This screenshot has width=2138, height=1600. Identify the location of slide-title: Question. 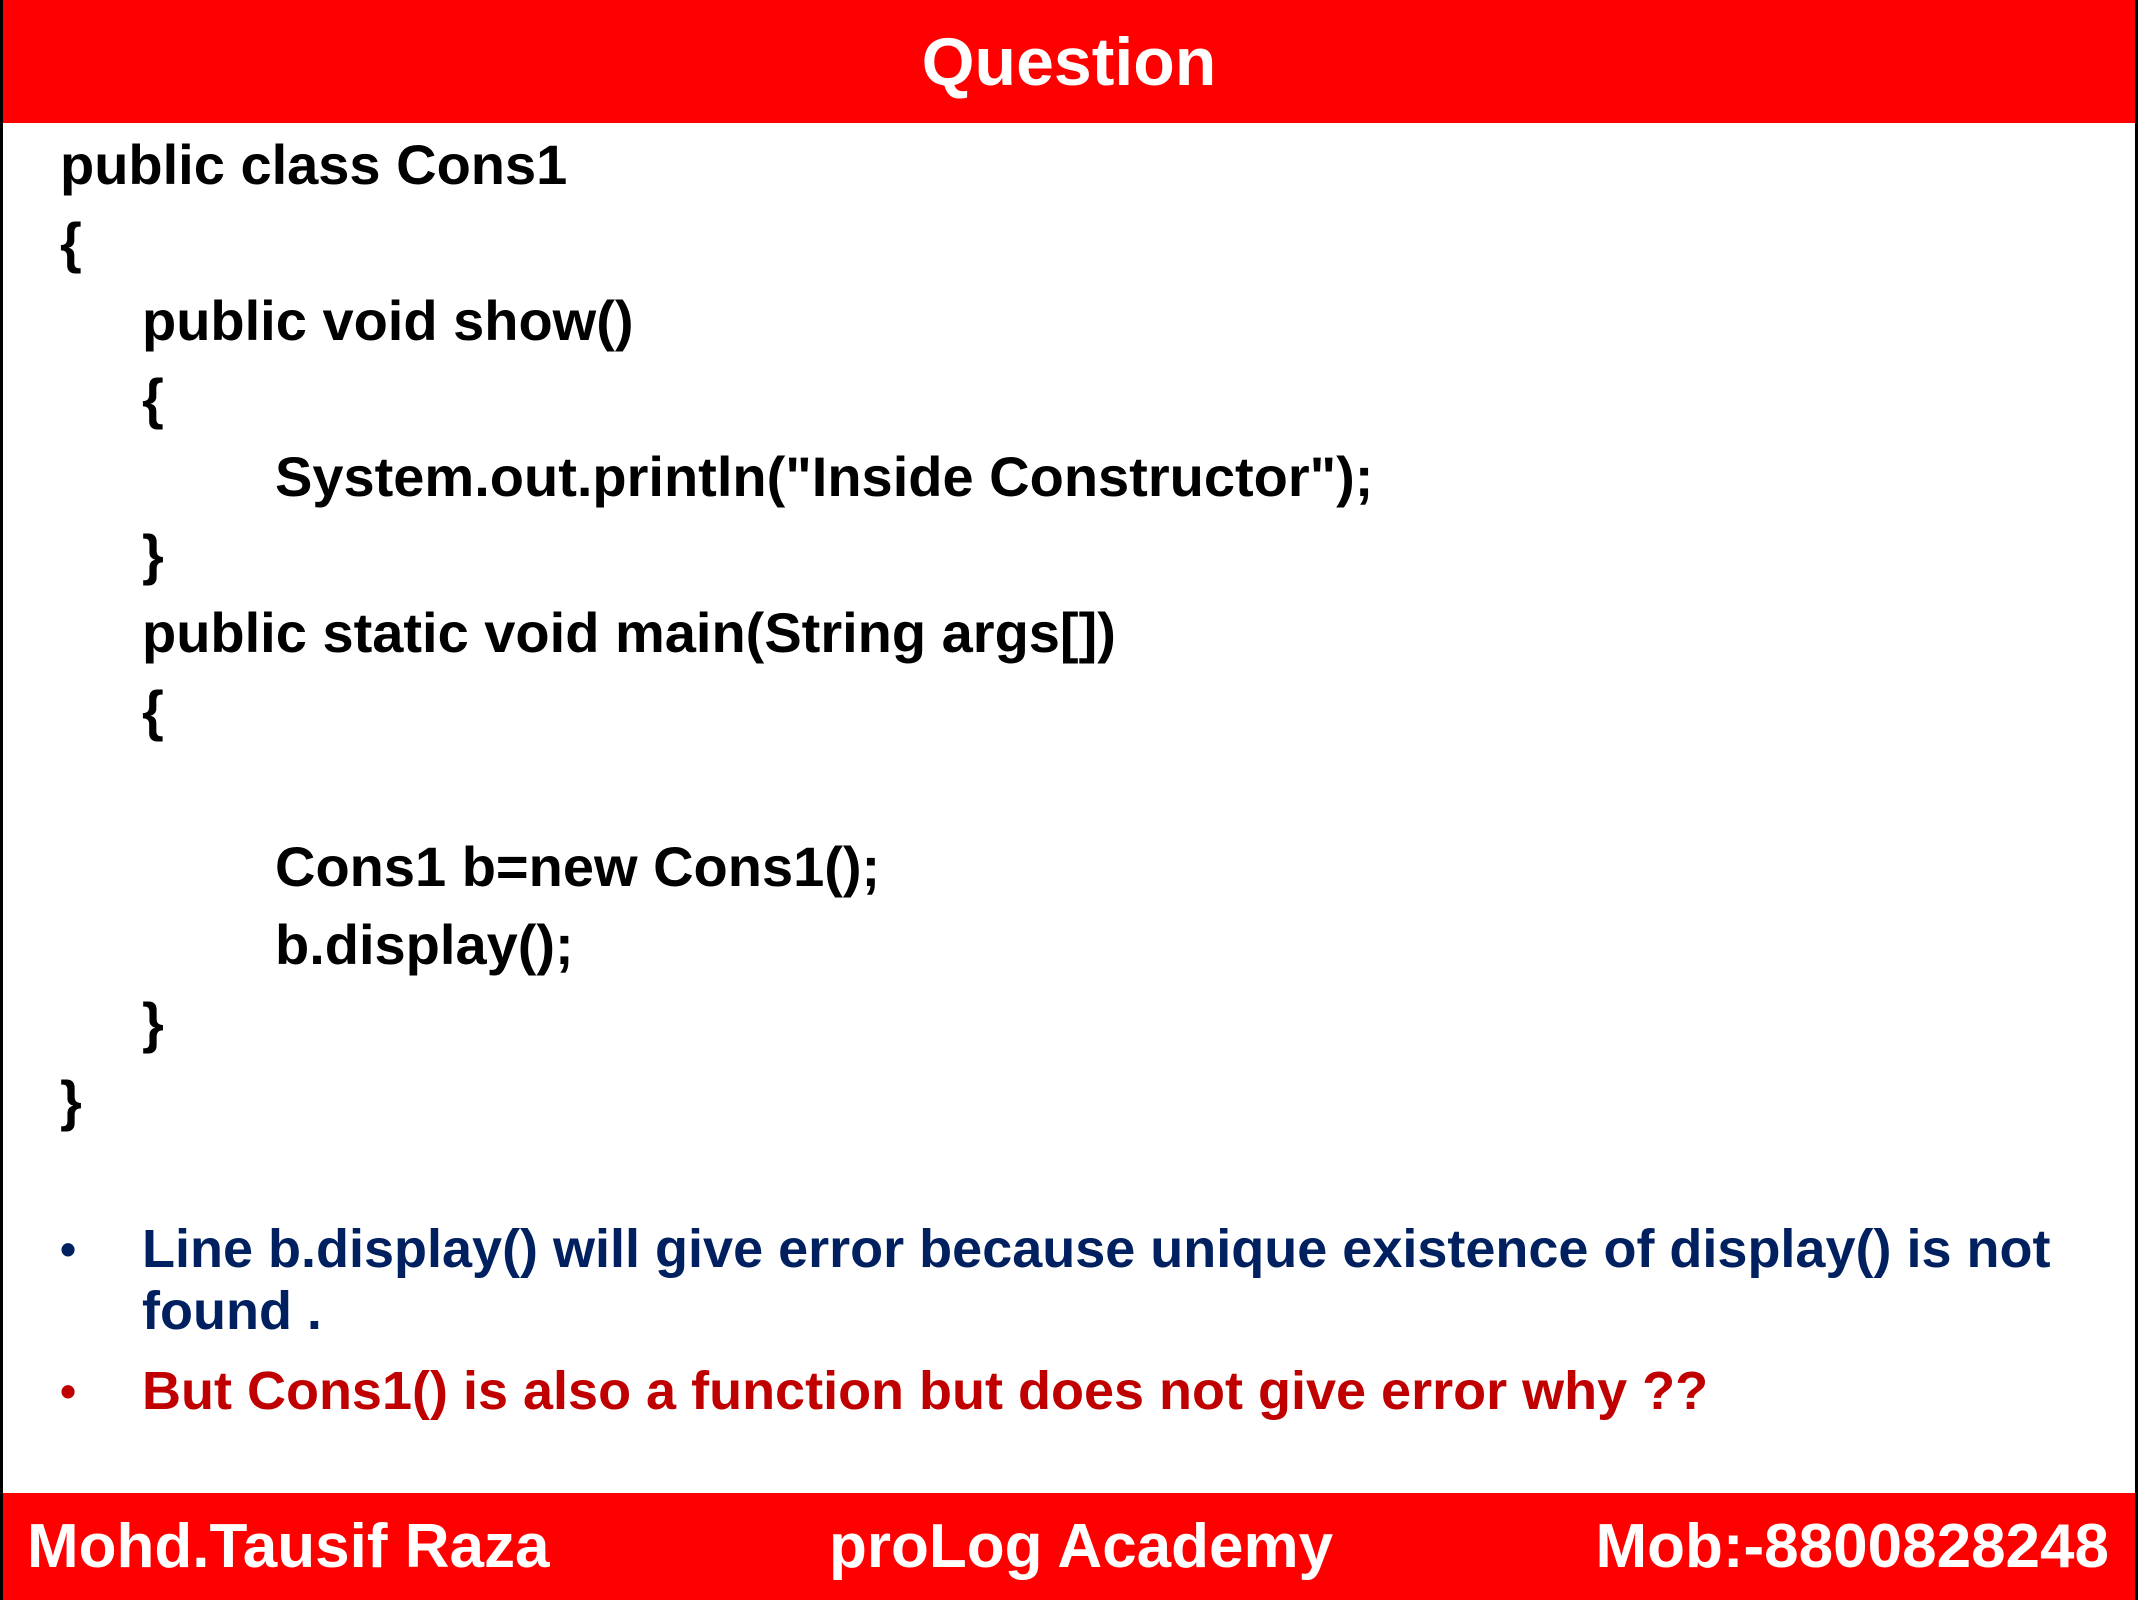
(1069, 61).